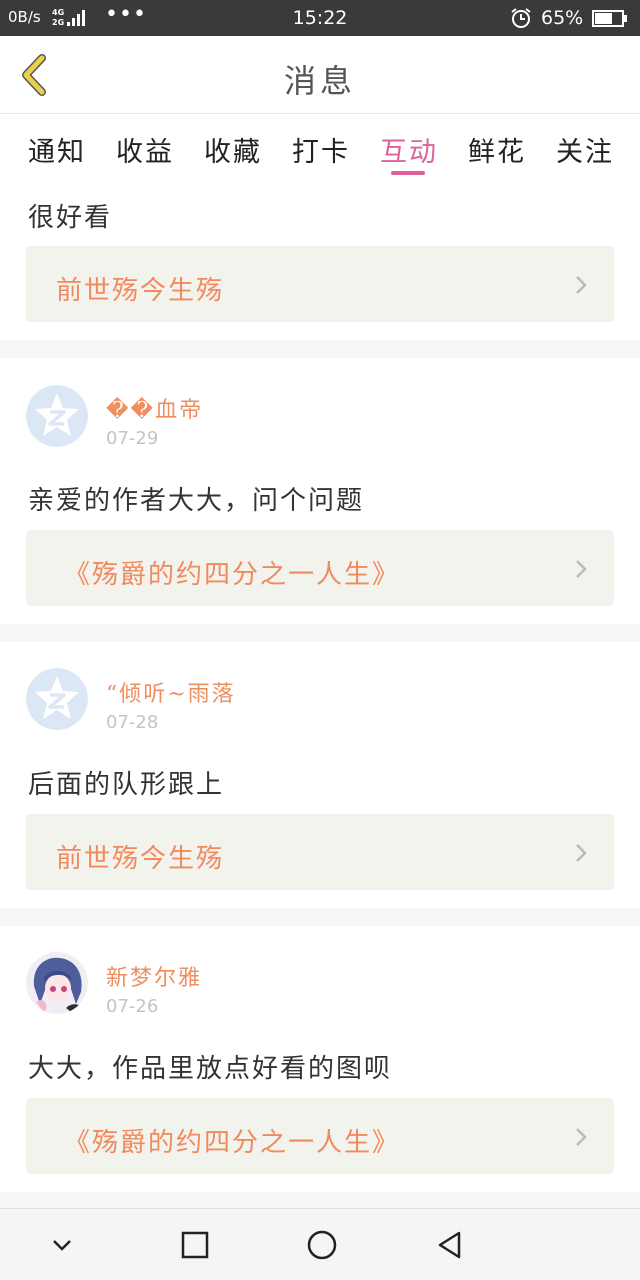 Image resolution: width=640 pixels, height=1280 pixels. I want to click on tab-bar: 通知 收益 收藏 打卡 互动 鲜花 关注, so click(320, 147).